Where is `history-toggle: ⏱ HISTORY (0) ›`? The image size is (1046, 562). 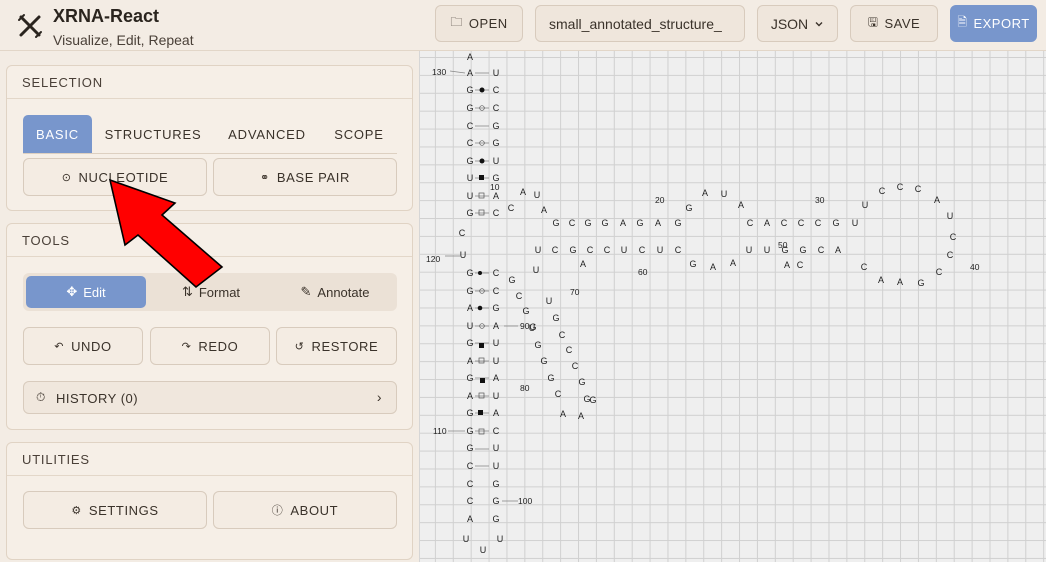
history-toggle: ⏱ HISTORY (0) › is located at coordinates (210, 397).